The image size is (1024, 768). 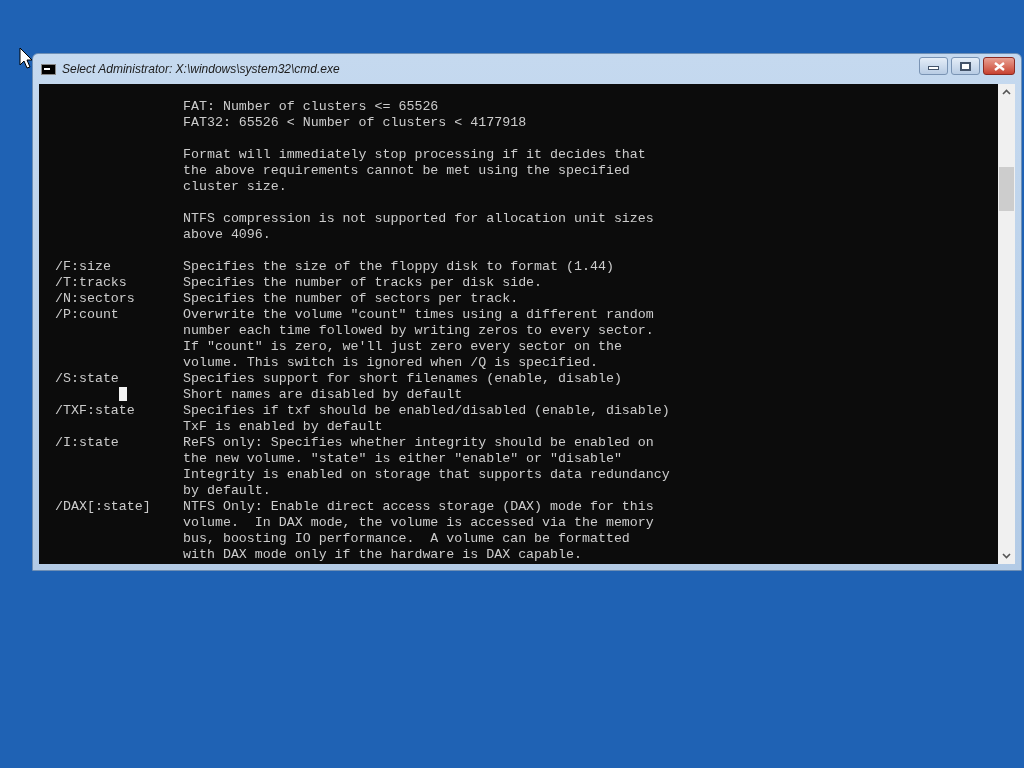 I want to click on close-icon, so click(x=999, y=66).